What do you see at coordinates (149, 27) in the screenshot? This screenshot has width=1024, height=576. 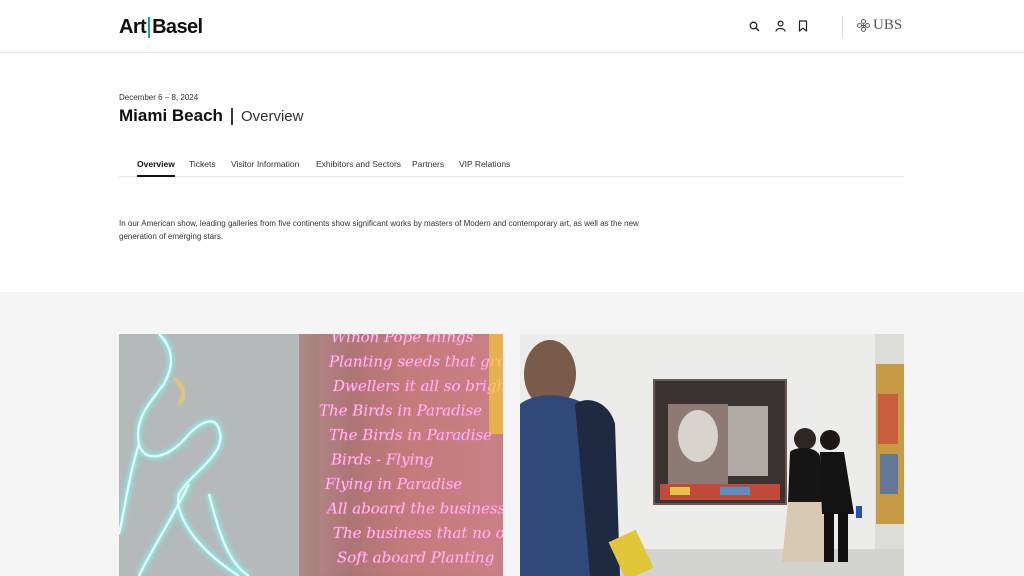 I see `logo-divider` at bounding box center [149, 27].